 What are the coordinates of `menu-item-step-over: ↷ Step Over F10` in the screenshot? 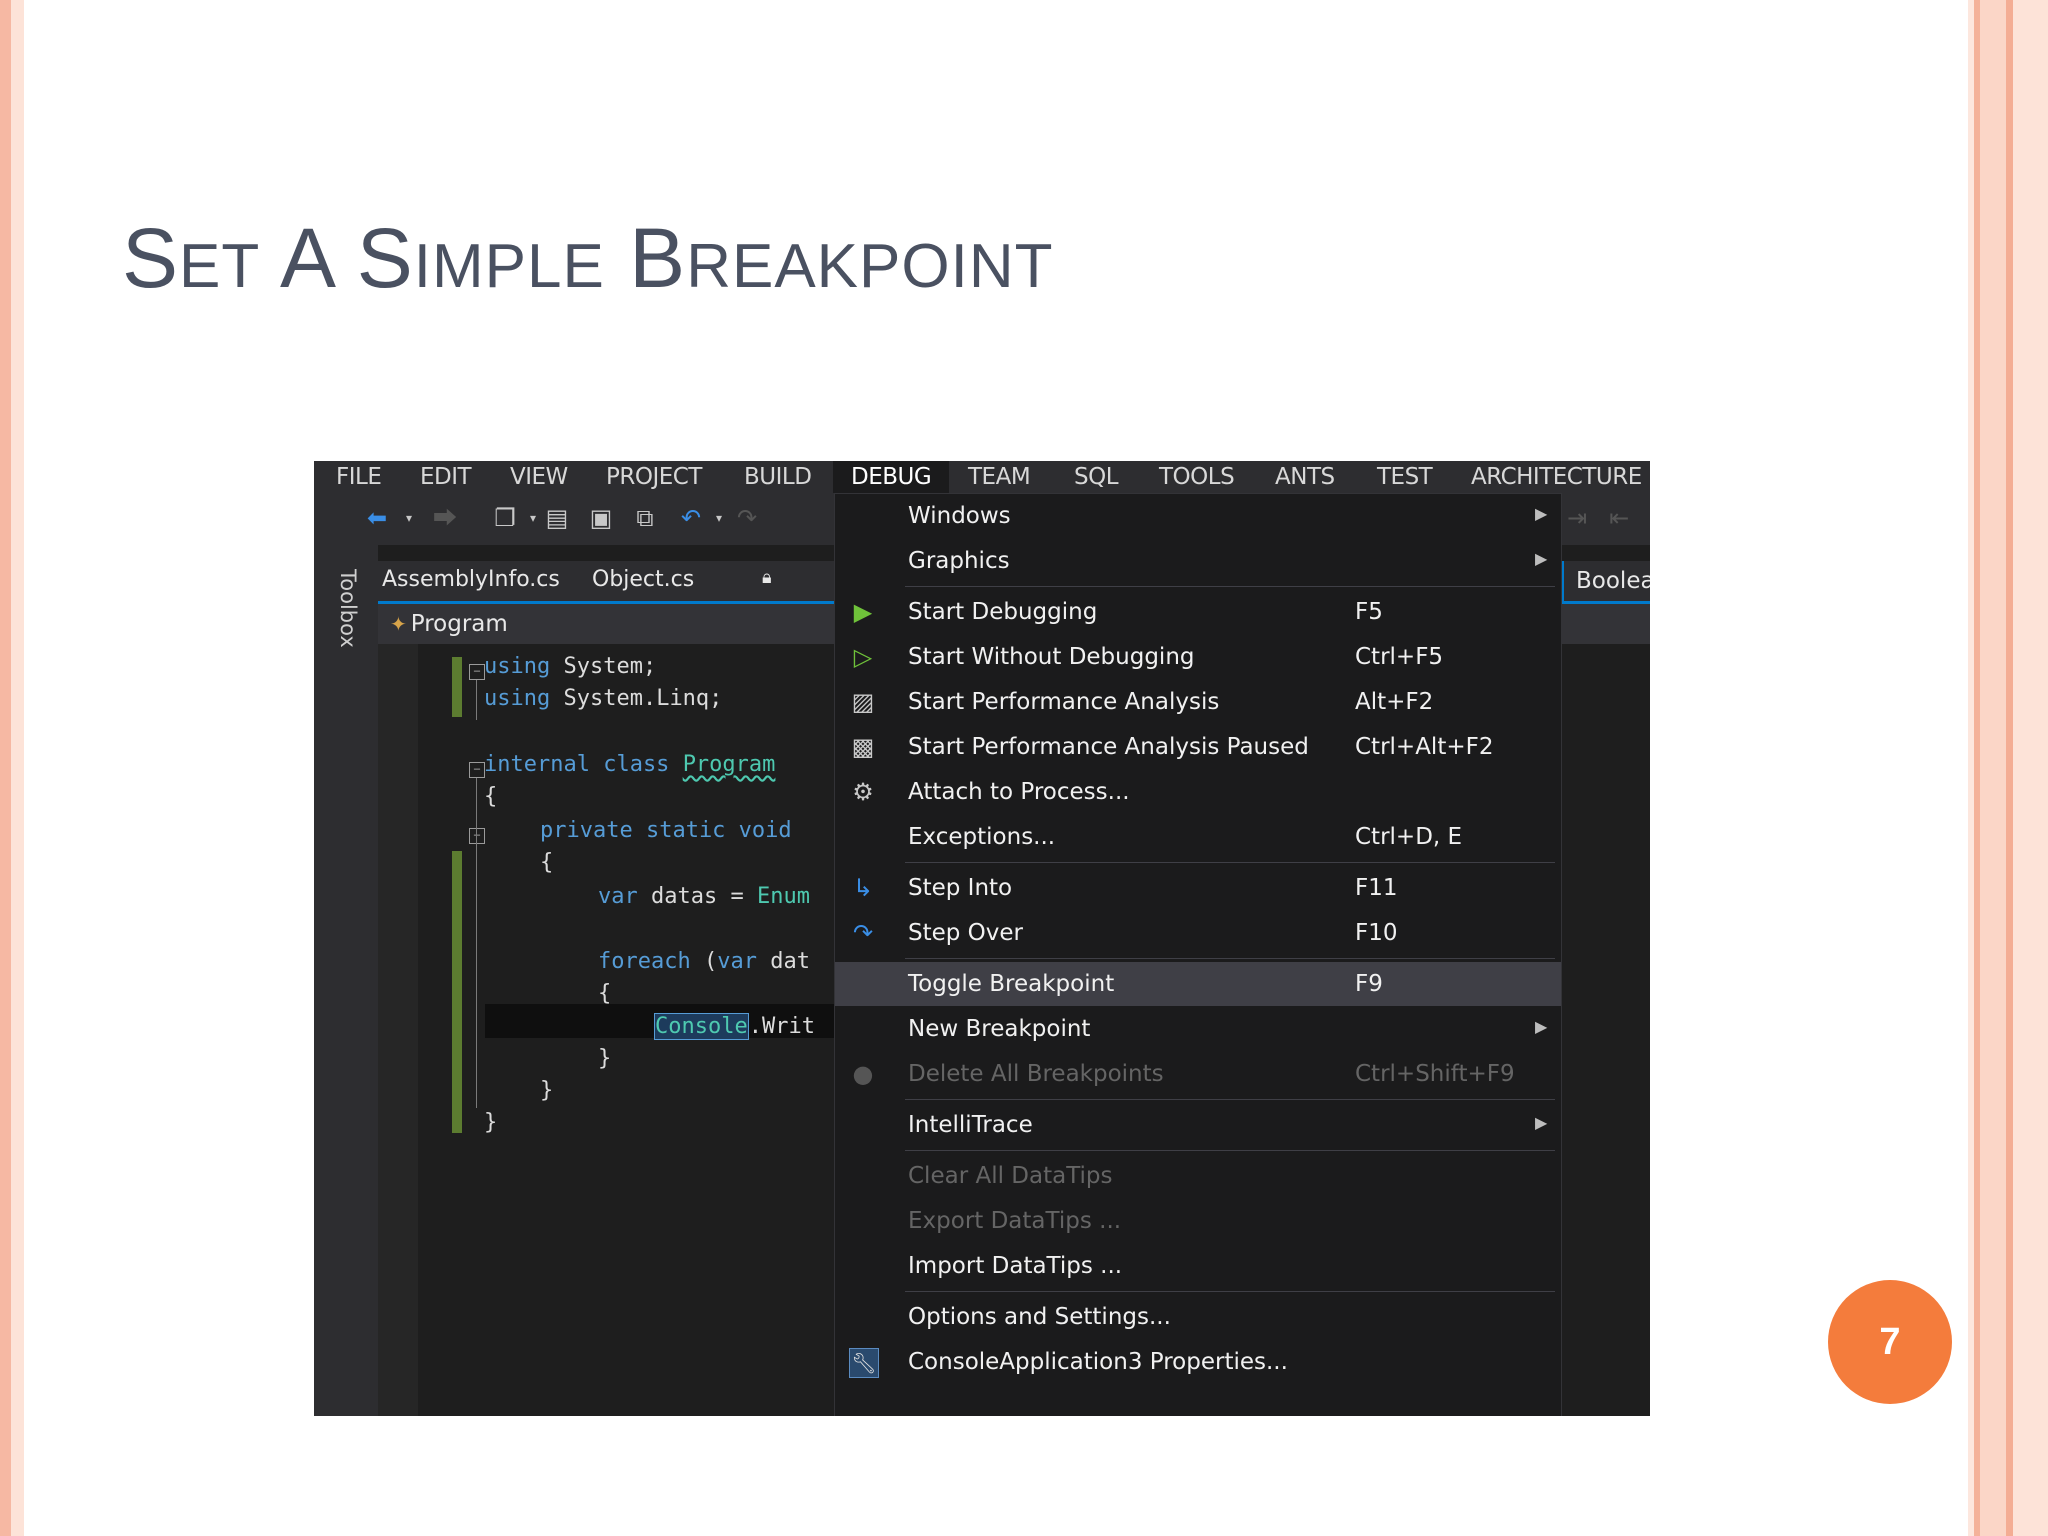 It's located at (1198, 933).